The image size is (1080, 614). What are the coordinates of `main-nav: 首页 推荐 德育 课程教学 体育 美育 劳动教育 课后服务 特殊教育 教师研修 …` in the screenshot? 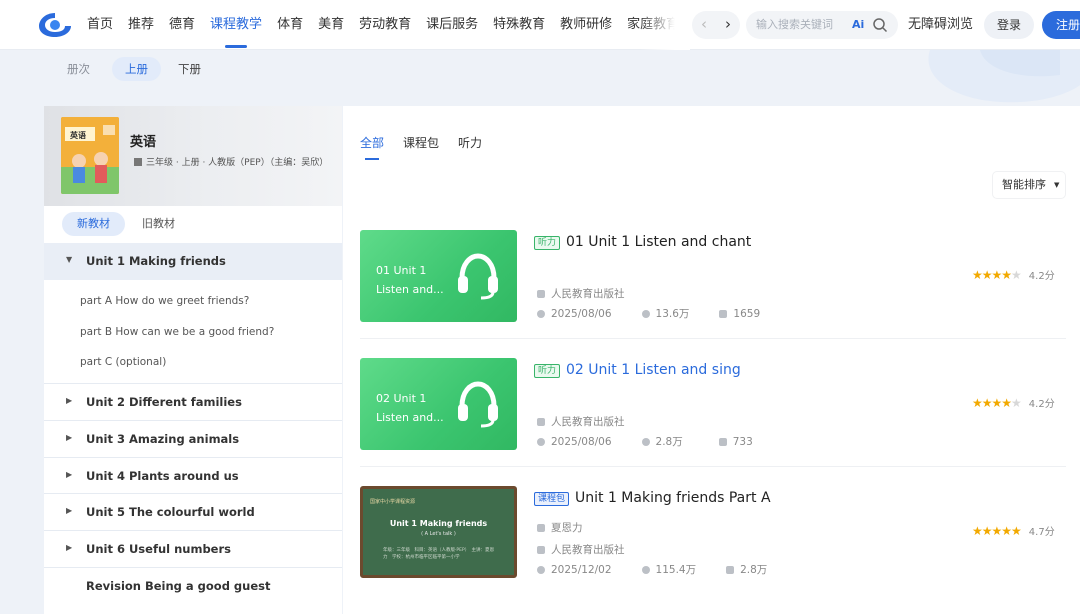 It's located at (404, 25).